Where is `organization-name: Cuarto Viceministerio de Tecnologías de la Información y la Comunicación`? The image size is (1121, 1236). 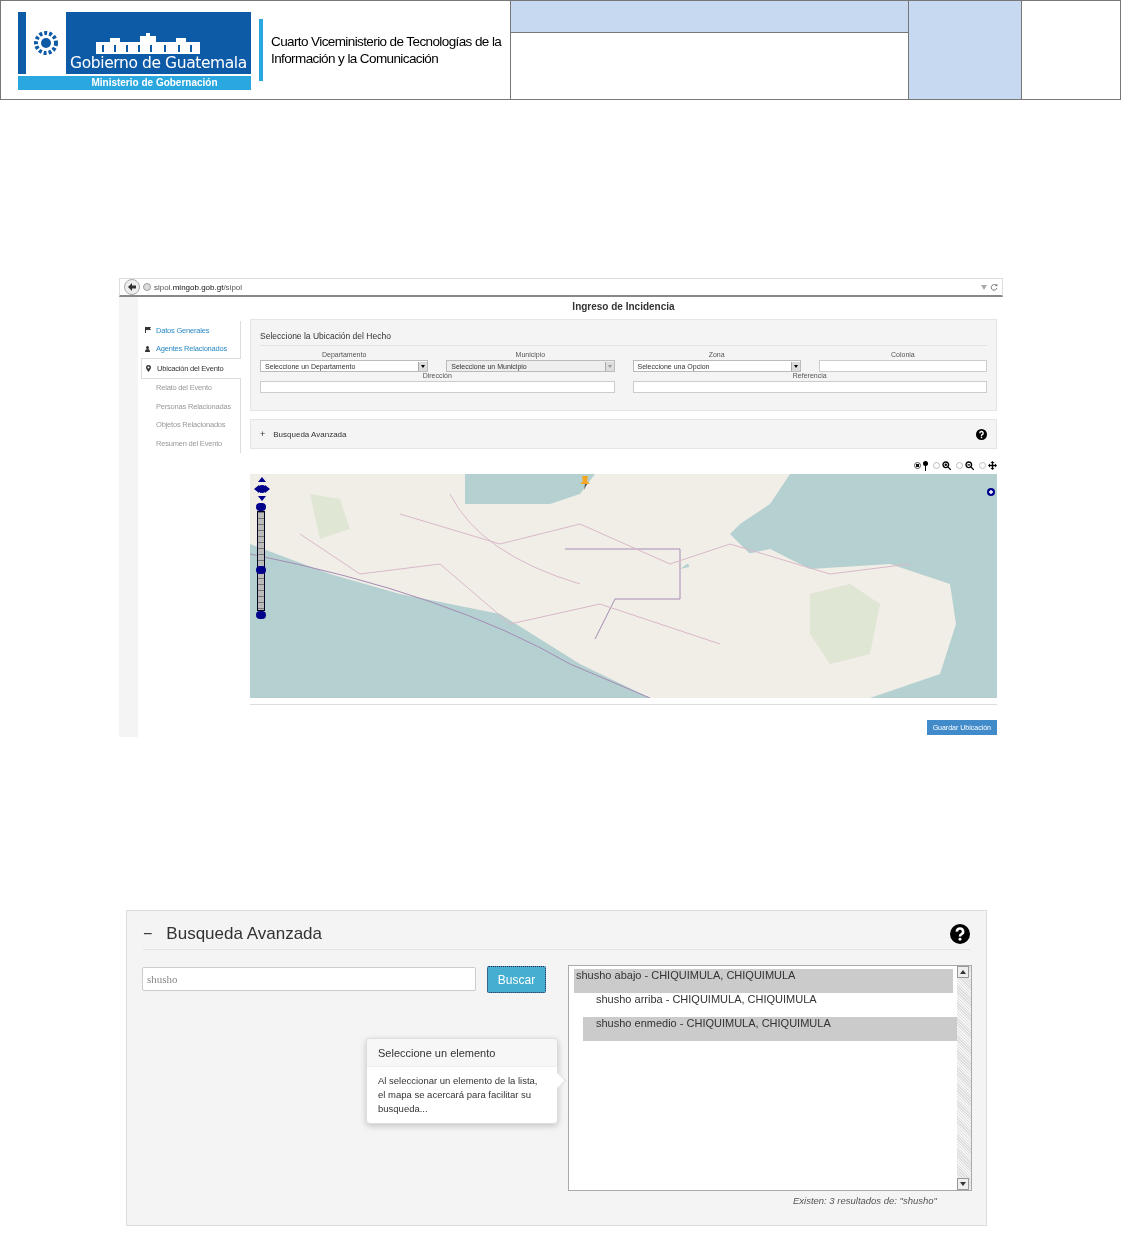
organization-name: Cuarto Viceministerio de Tecnologías de la Información y la Comunicación is located at coordinates (387, 50).